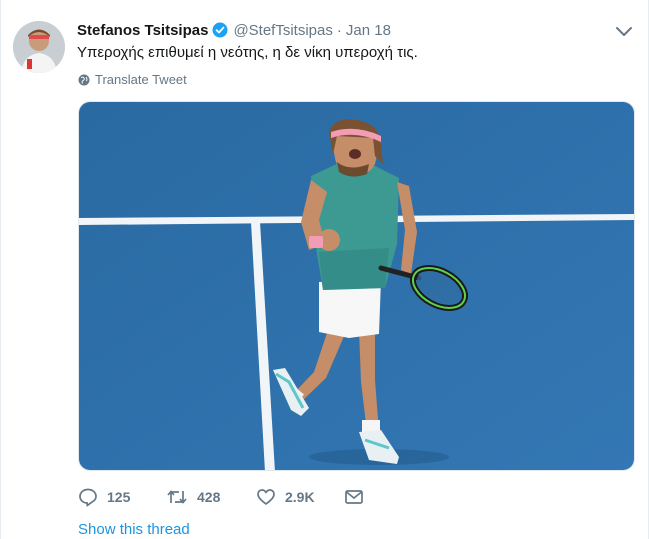 The width and height of the screenshot is (649, 539). Describe the element at coordinates (220, 30) in the screenshot. I see `verified-badge-icon` at that location.